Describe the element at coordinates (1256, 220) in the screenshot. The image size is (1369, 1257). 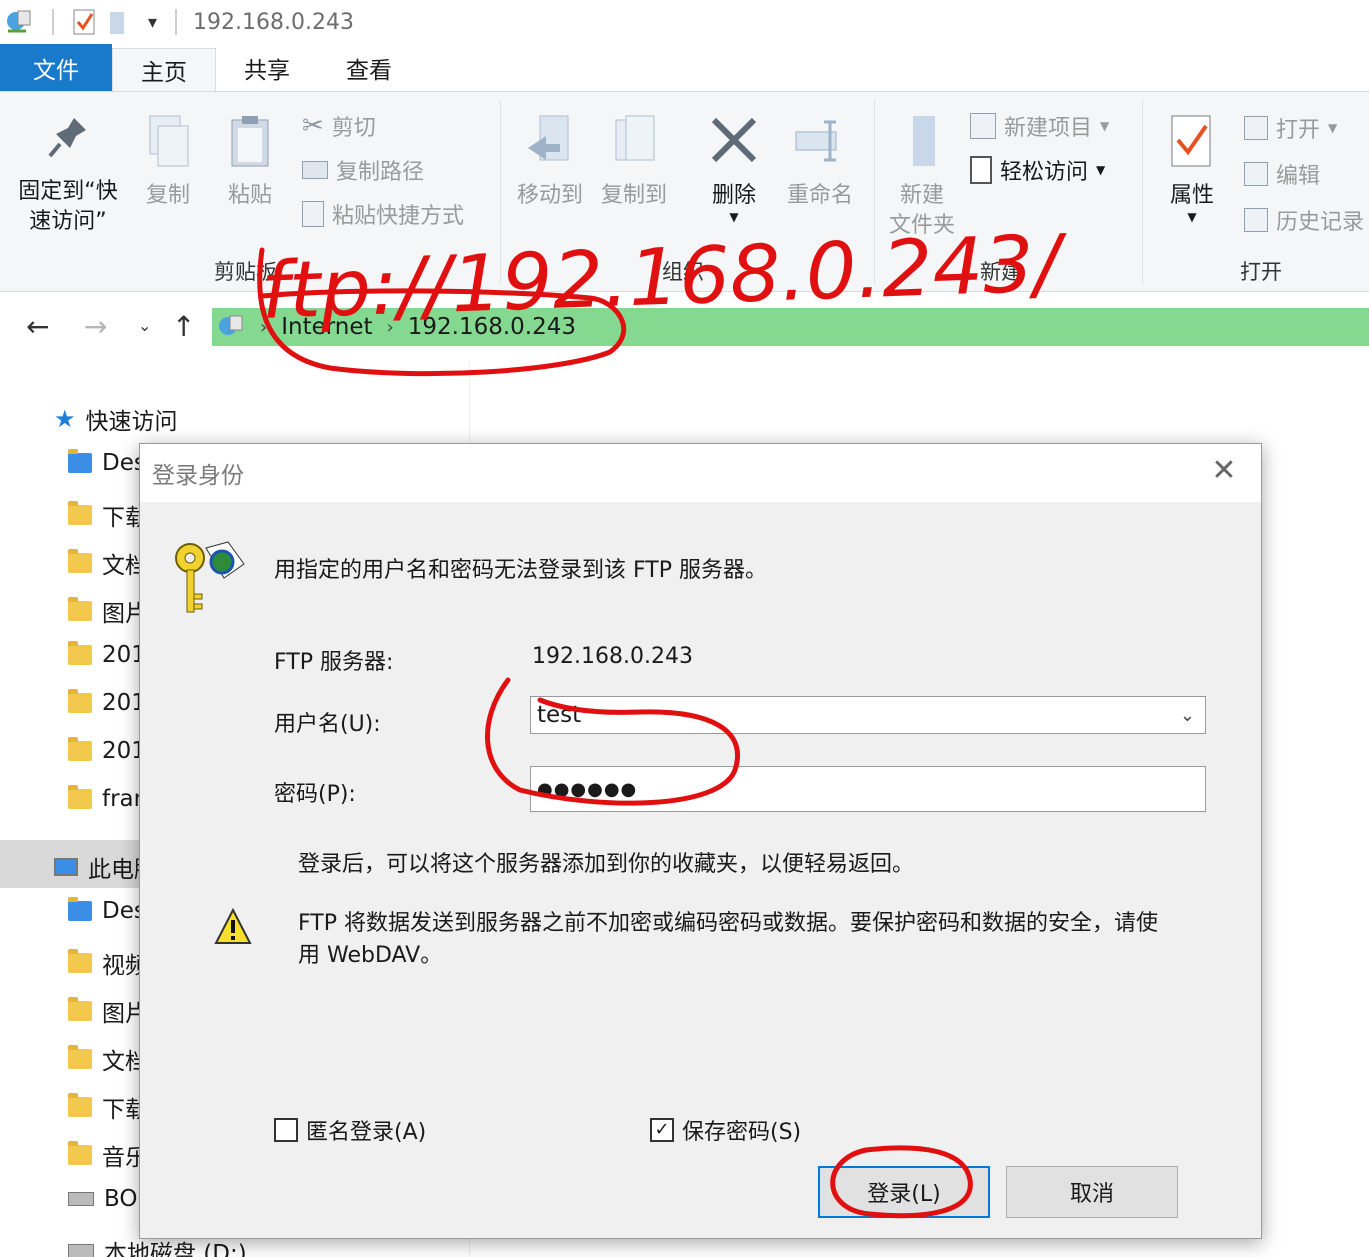
I see `history-icon` at that location.